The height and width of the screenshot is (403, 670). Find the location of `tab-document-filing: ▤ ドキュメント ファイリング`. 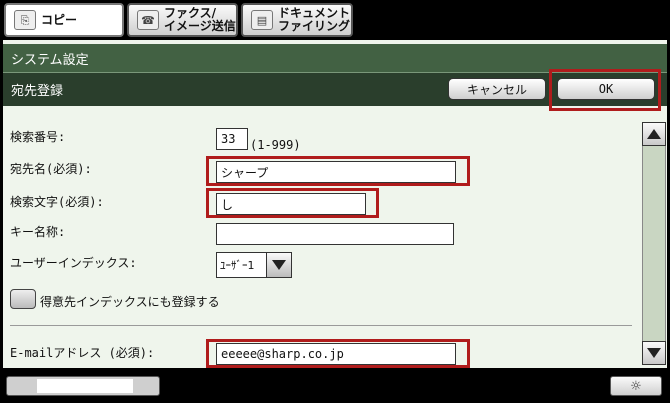

tab-document-filing: ▤ ドキュメント ファイリング is located at coordinates (297, 20).